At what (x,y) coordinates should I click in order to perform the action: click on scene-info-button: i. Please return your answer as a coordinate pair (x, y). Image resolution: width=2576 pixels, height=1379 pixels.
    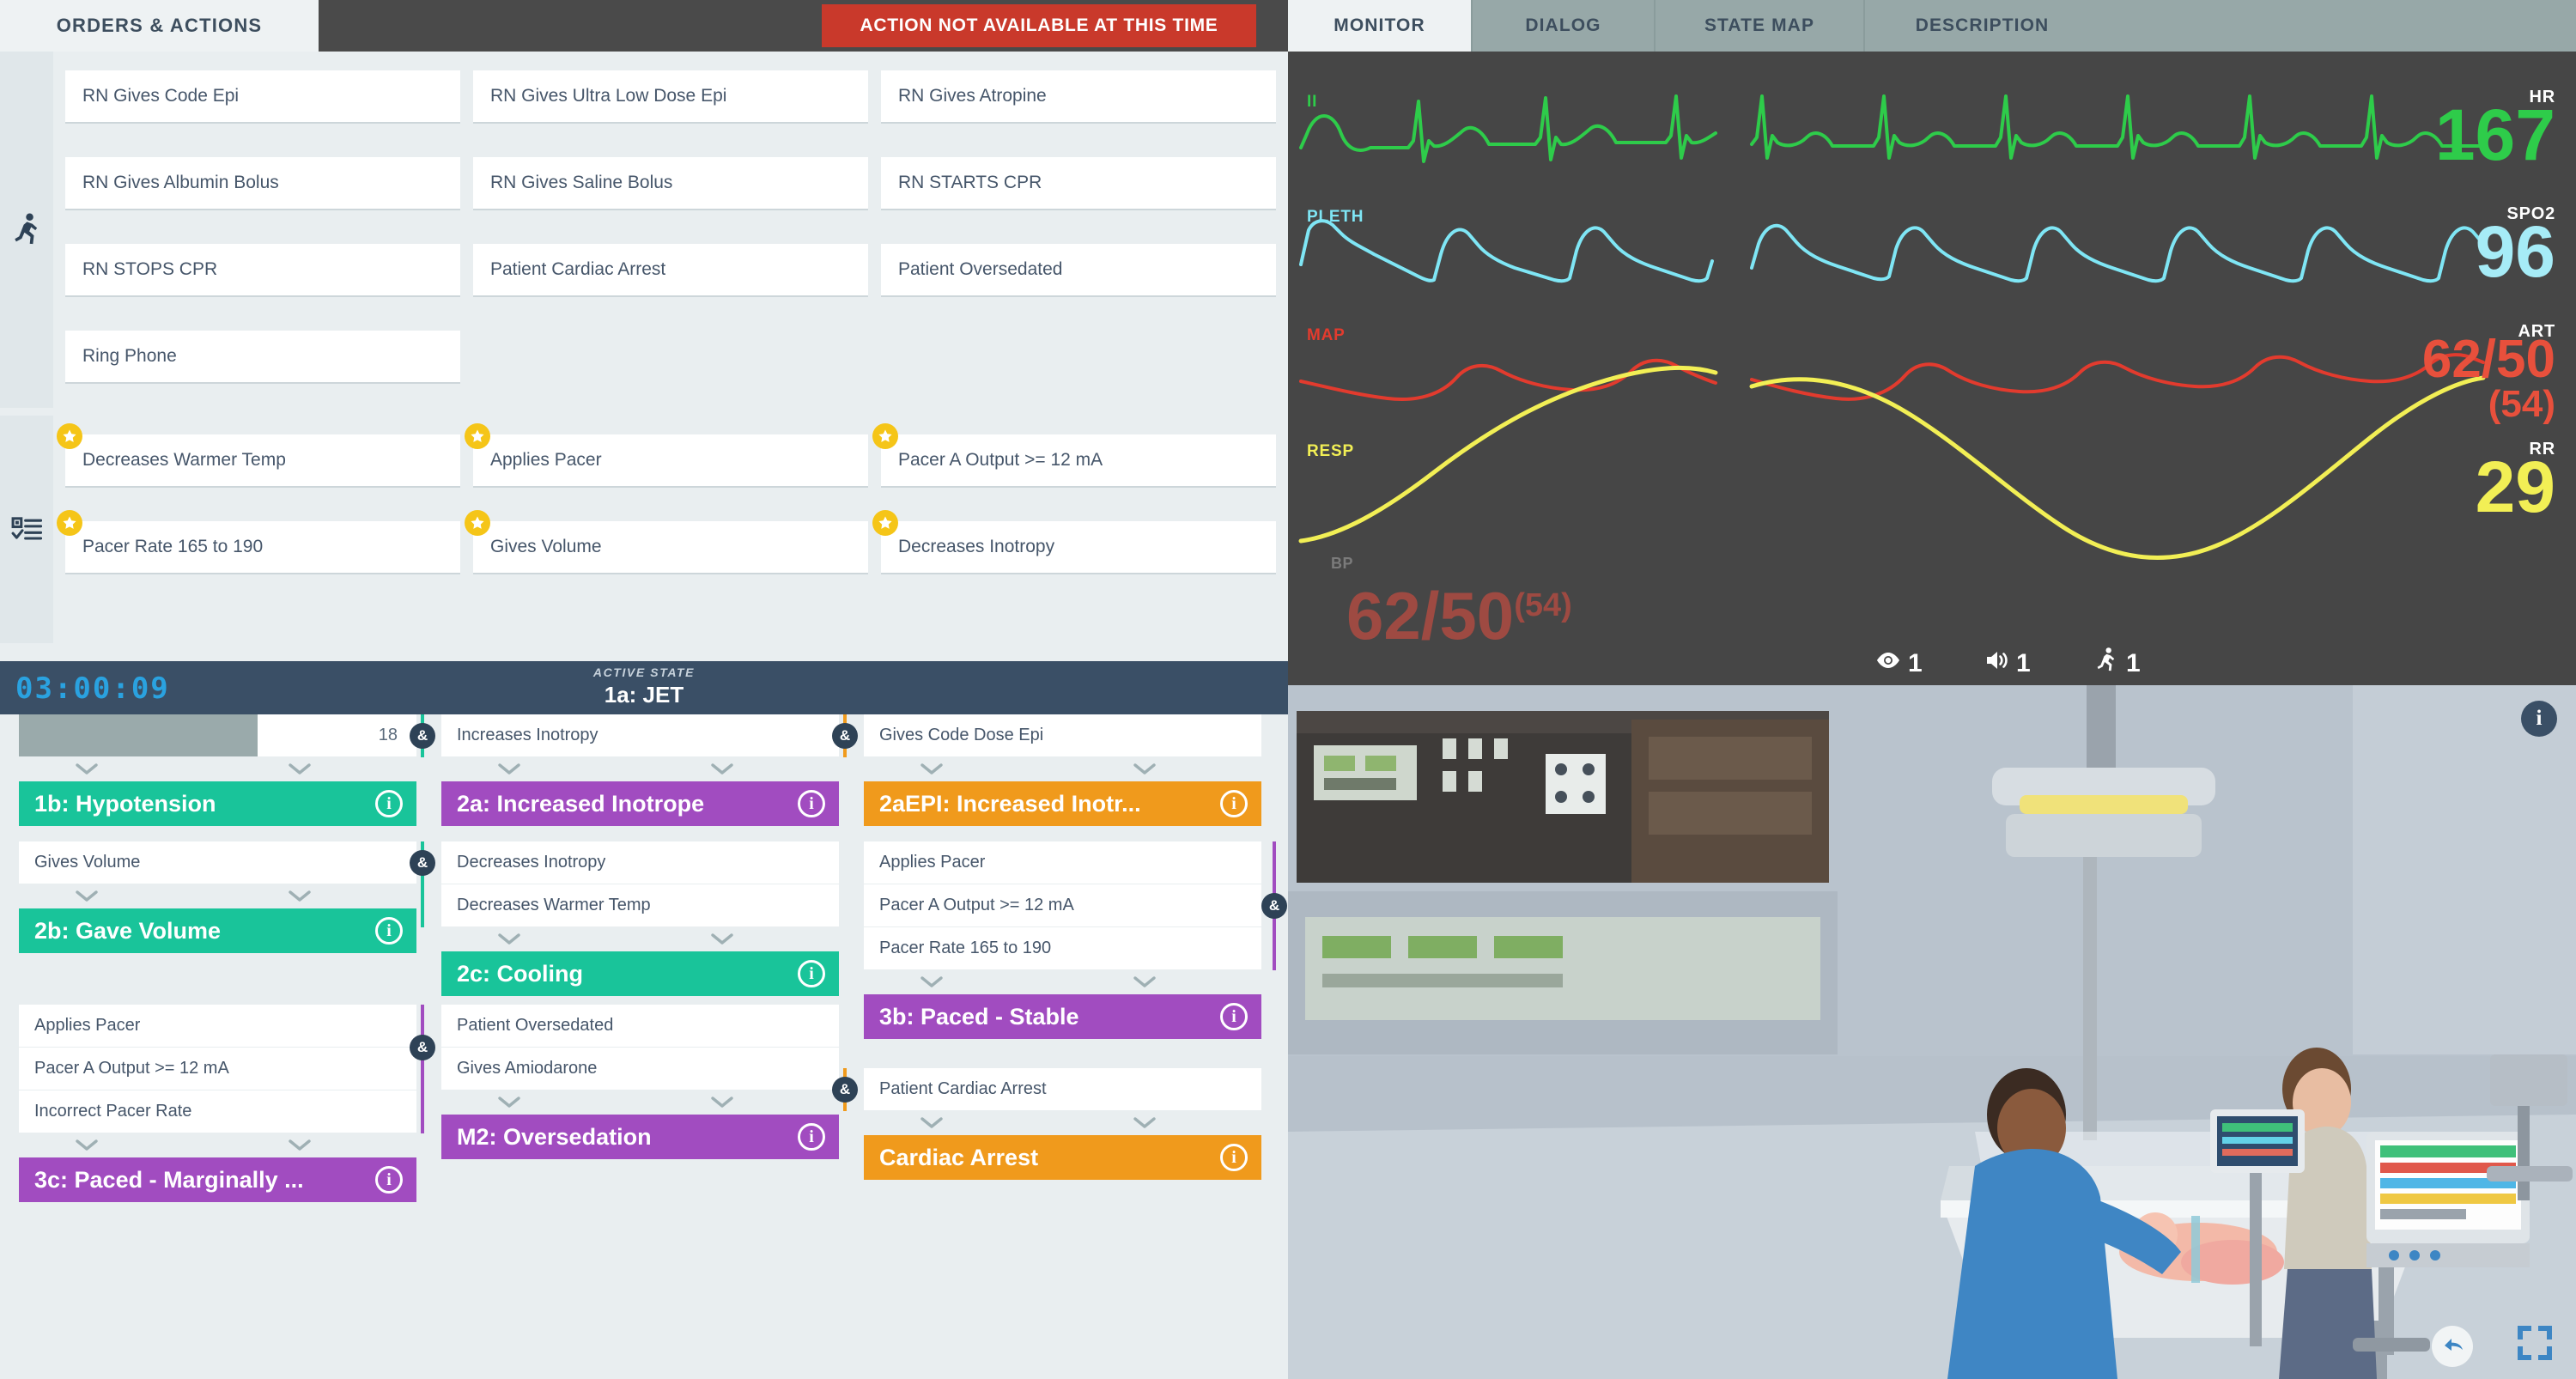
    Looking at the image, I should click on (2539, 719).